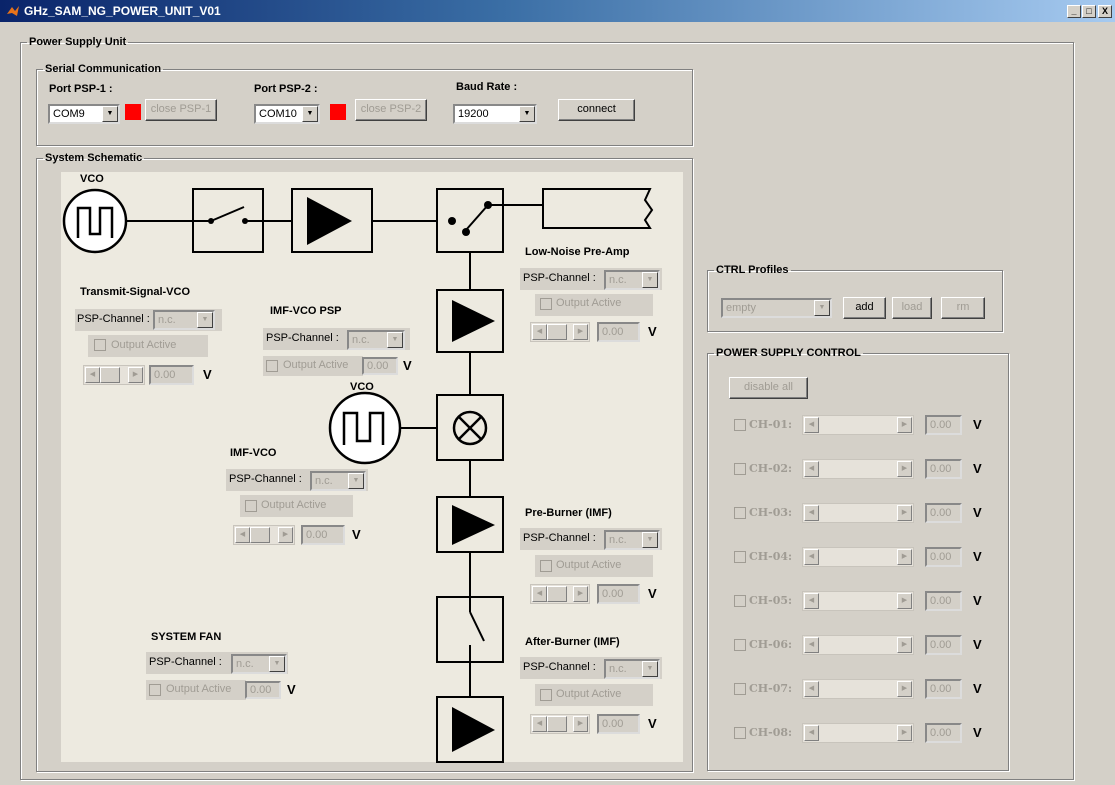 Image resolution: width=1115 pixels, height=785 pixels. What do you see at coordinates (155, 690) in the screenshot?
I see `system-fan-output-checkbox` at bounding box center [155, 690].